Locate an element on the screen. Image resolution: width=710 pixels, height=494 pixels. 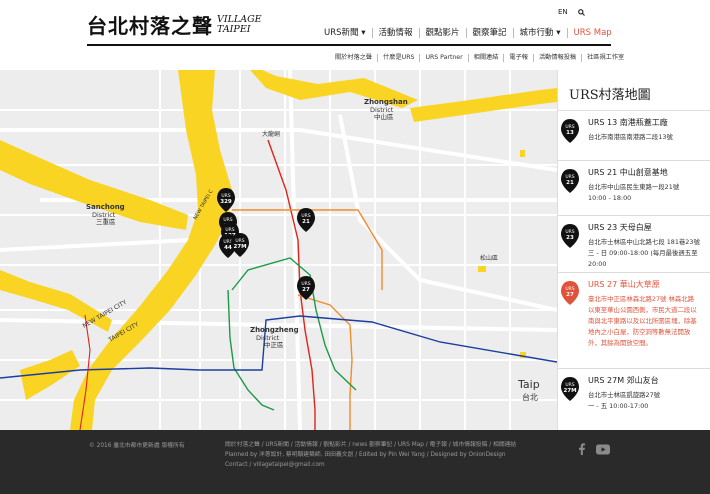
nav-notes: 觀察筆記 is located at coordinates (490, 33).